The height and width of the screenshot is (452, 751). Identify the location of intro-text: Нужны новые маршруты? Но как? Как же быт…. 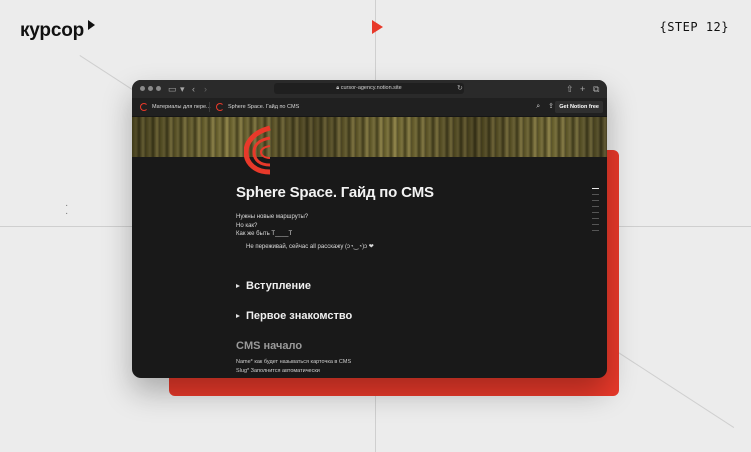
(386, 226).